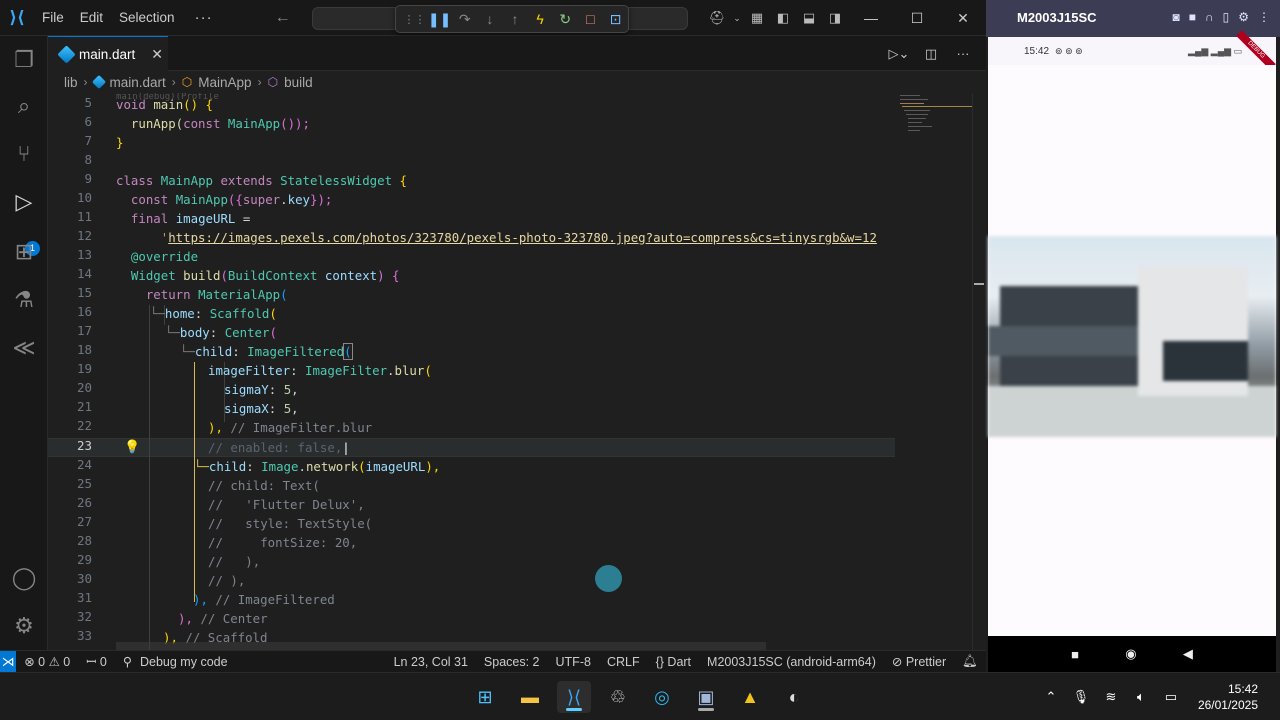 The width and height of the screenshot is (1280, 720). Describe the element at coordinates (1264, 17) in the screenshot. I see `more-icon: ⋮` at that location.